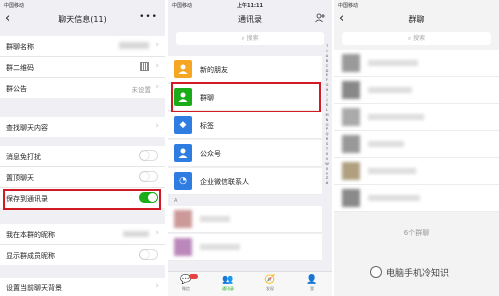 This screenshot has width=499, height=296. I want to click on row-label: 群公告, so click(16, 89).